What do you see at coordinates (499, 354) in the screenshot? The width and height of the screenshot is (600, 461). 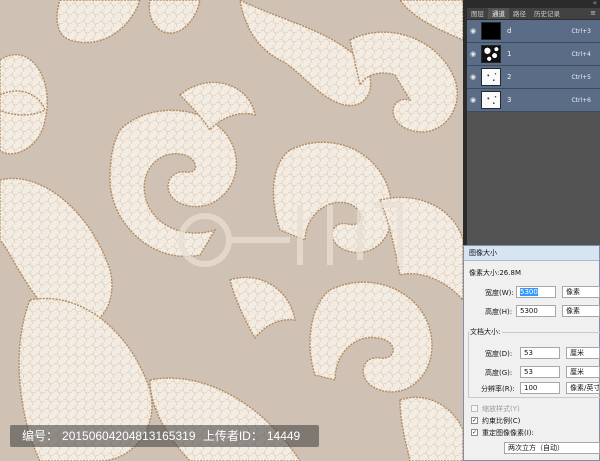 I see `doc-width-label: 宽度(D):` at bounding box center [499, 354].